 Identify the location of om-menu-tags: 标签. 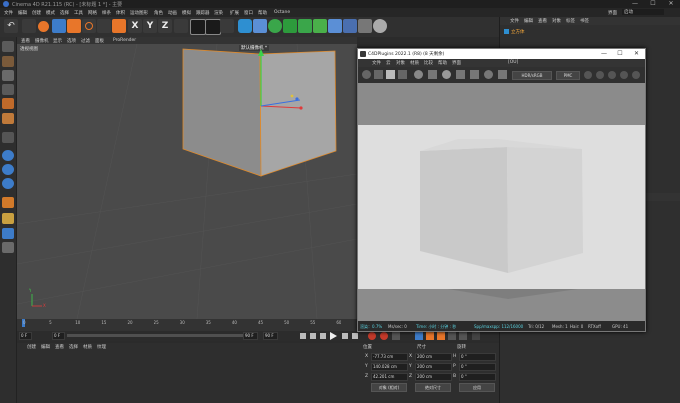
(570, 21).